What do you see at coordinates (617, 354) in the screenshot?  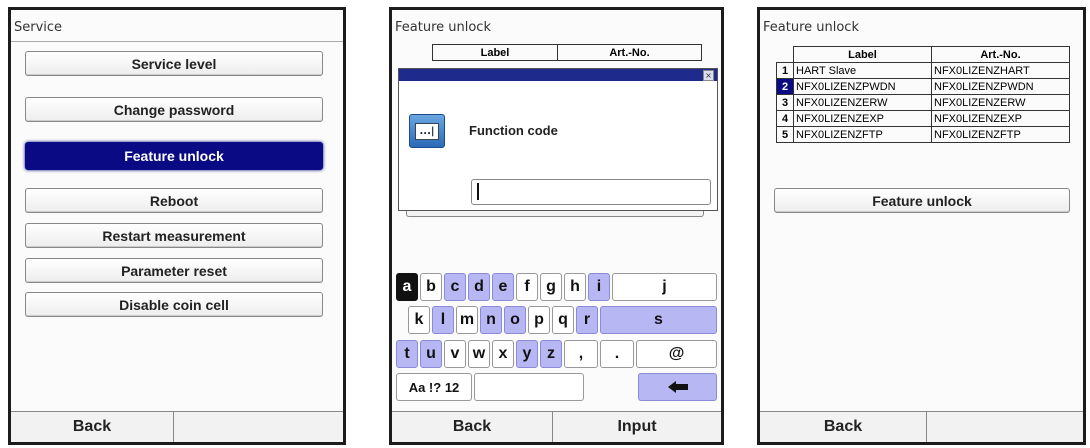 I see `key-period: .` at bounding box center [617, 354].